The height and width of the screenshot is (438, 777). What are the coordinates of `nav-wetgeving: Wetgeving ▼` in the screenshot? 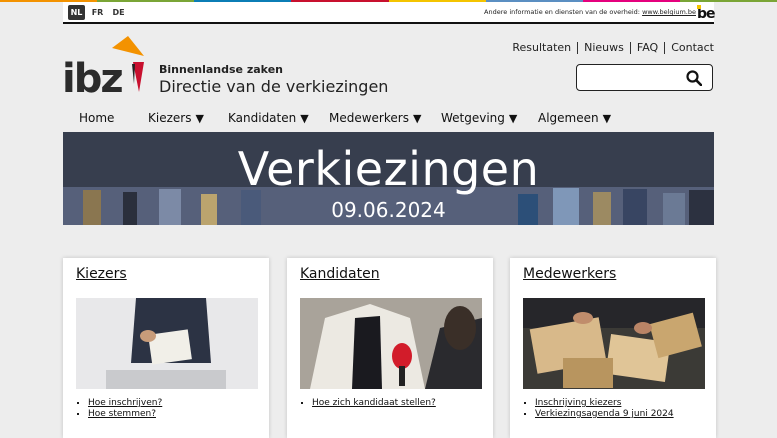 It's located at (479, 118).